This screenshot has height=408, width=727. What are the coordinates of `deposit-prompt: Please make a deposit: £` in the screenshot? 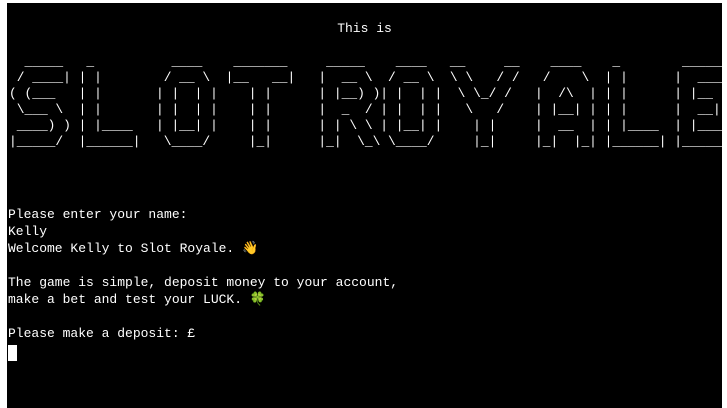 It's located at (102, 333).